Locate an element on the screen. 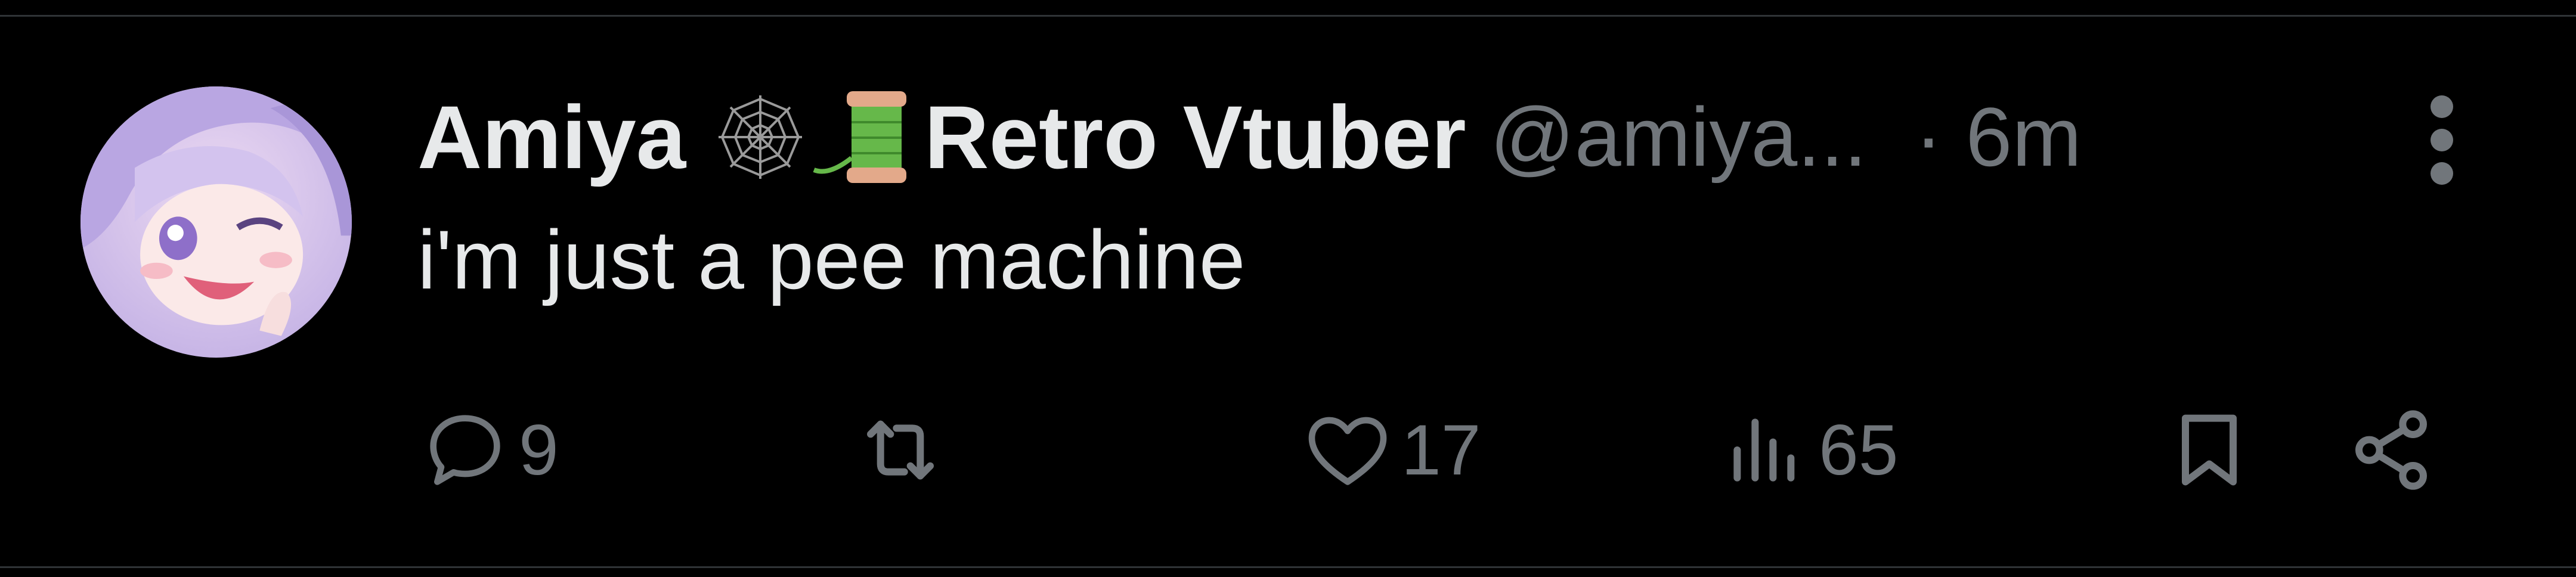 This screenshot has width=2576, height=577. more-options-button is located at coordinates (2442, 140).